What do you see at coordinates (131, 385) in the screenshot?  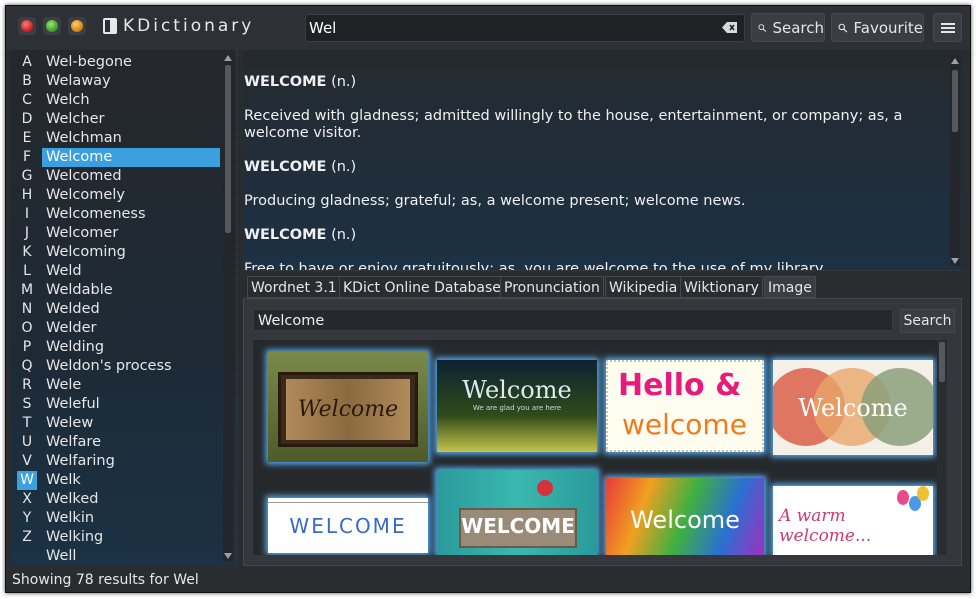 I see `word-list-item: Wele` at bounding box center [131, 385].